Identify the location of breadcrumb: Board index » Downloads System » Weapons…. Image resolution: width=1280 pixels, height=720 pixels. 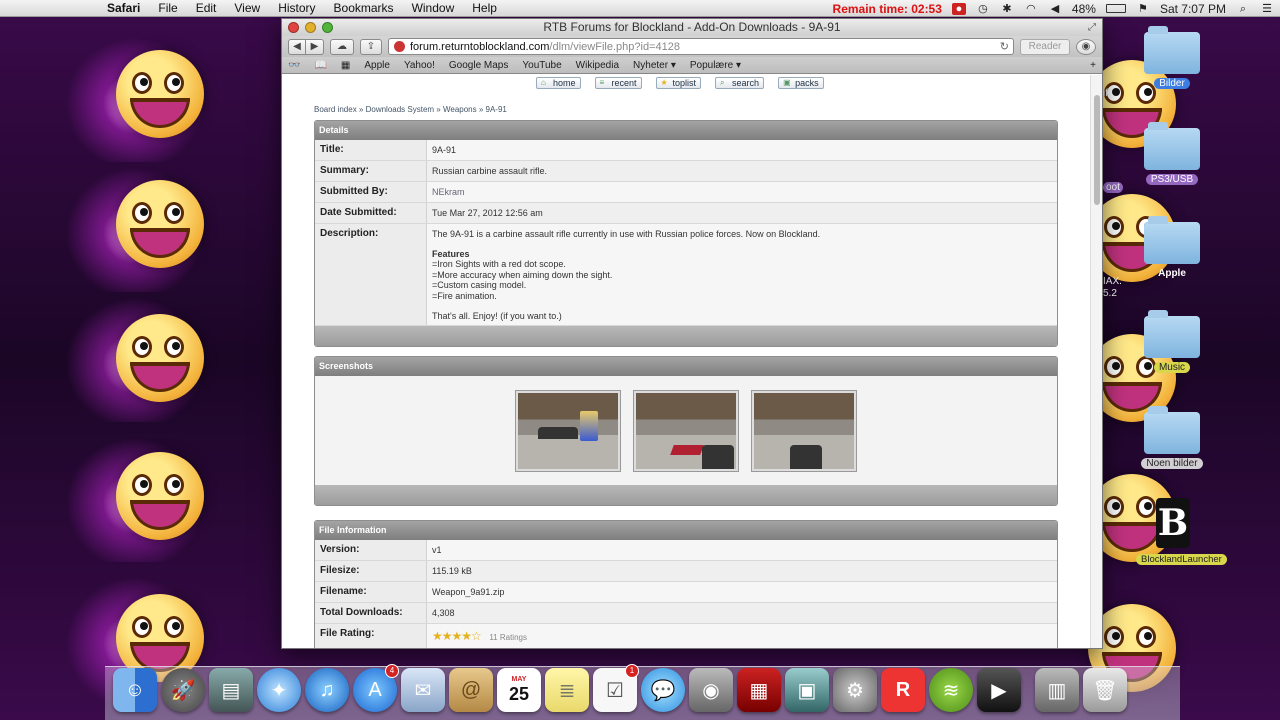
(410, 109).